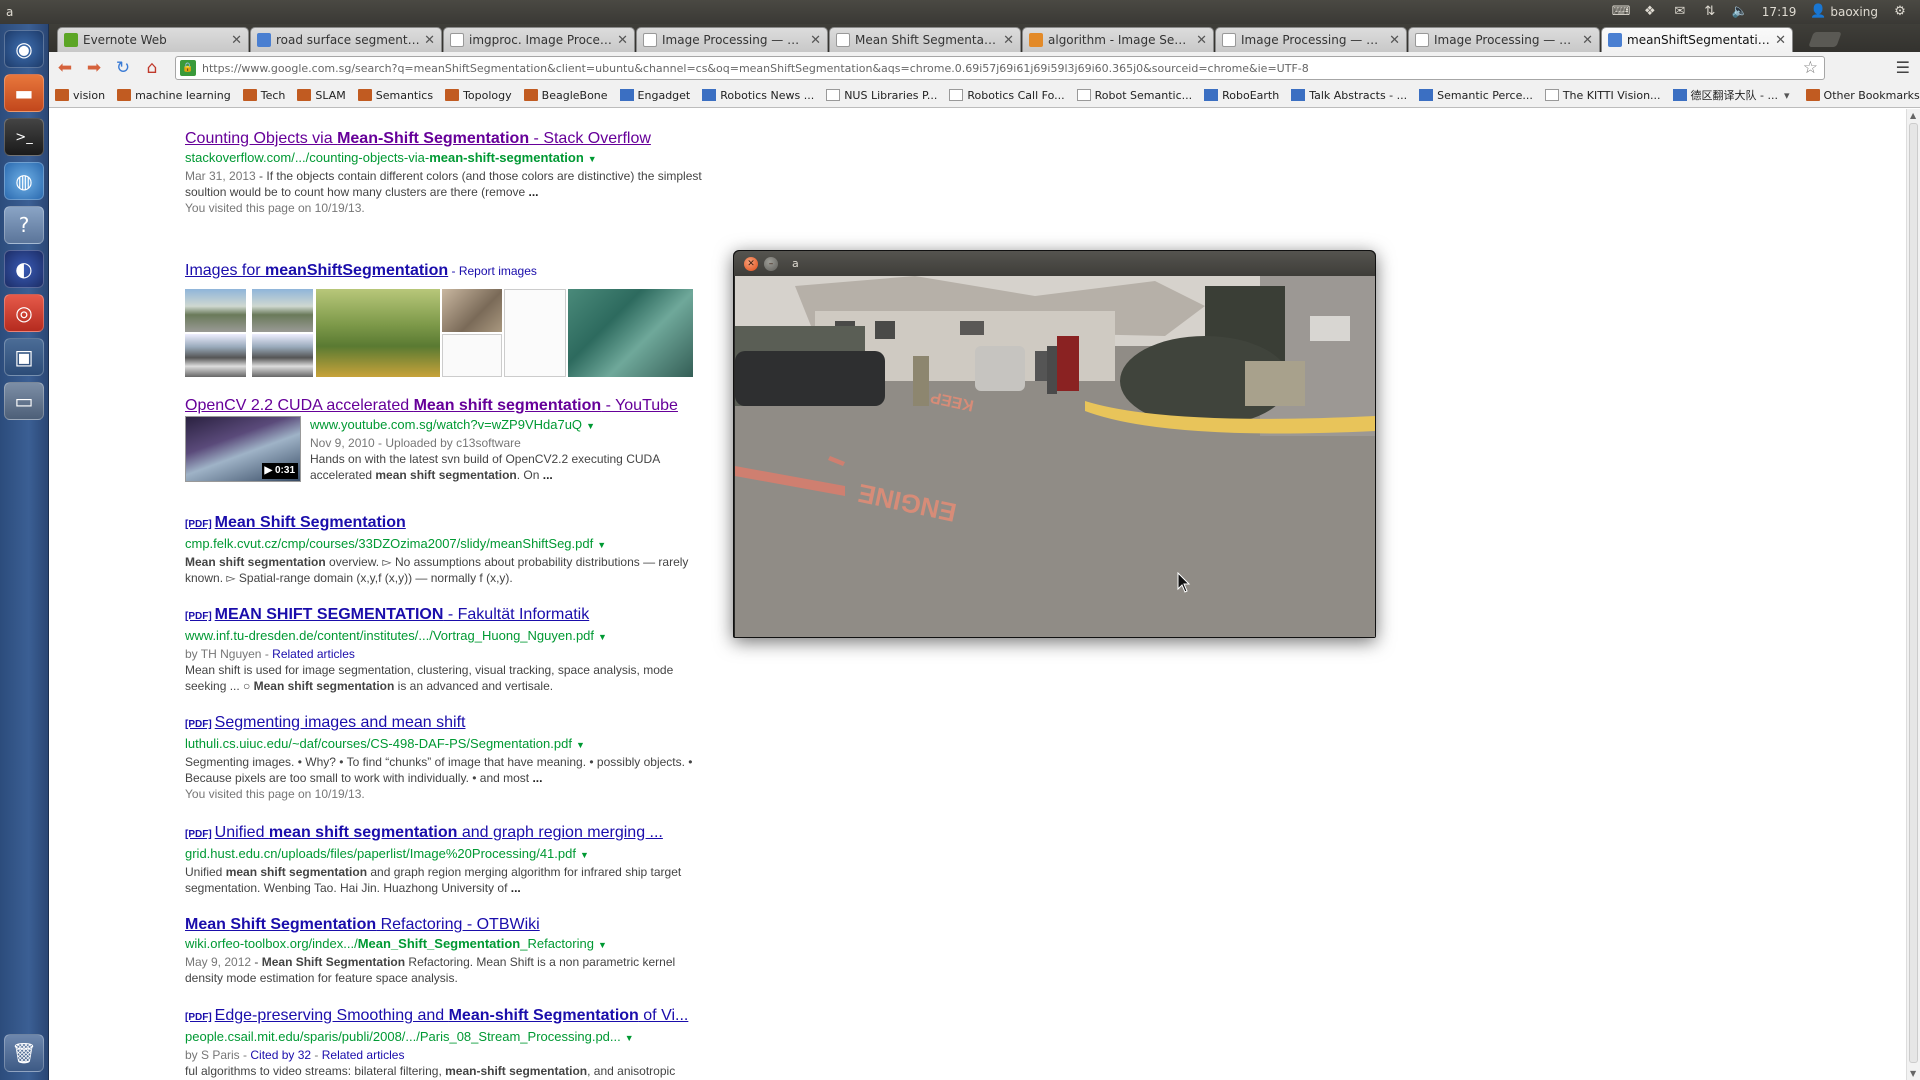 Image resolution: width=1920 pixels, height=1080 pixels. Describe the element at coordinates (395, 95) in the screenshot. I see `bookmark-folder: Semantics` at that location.